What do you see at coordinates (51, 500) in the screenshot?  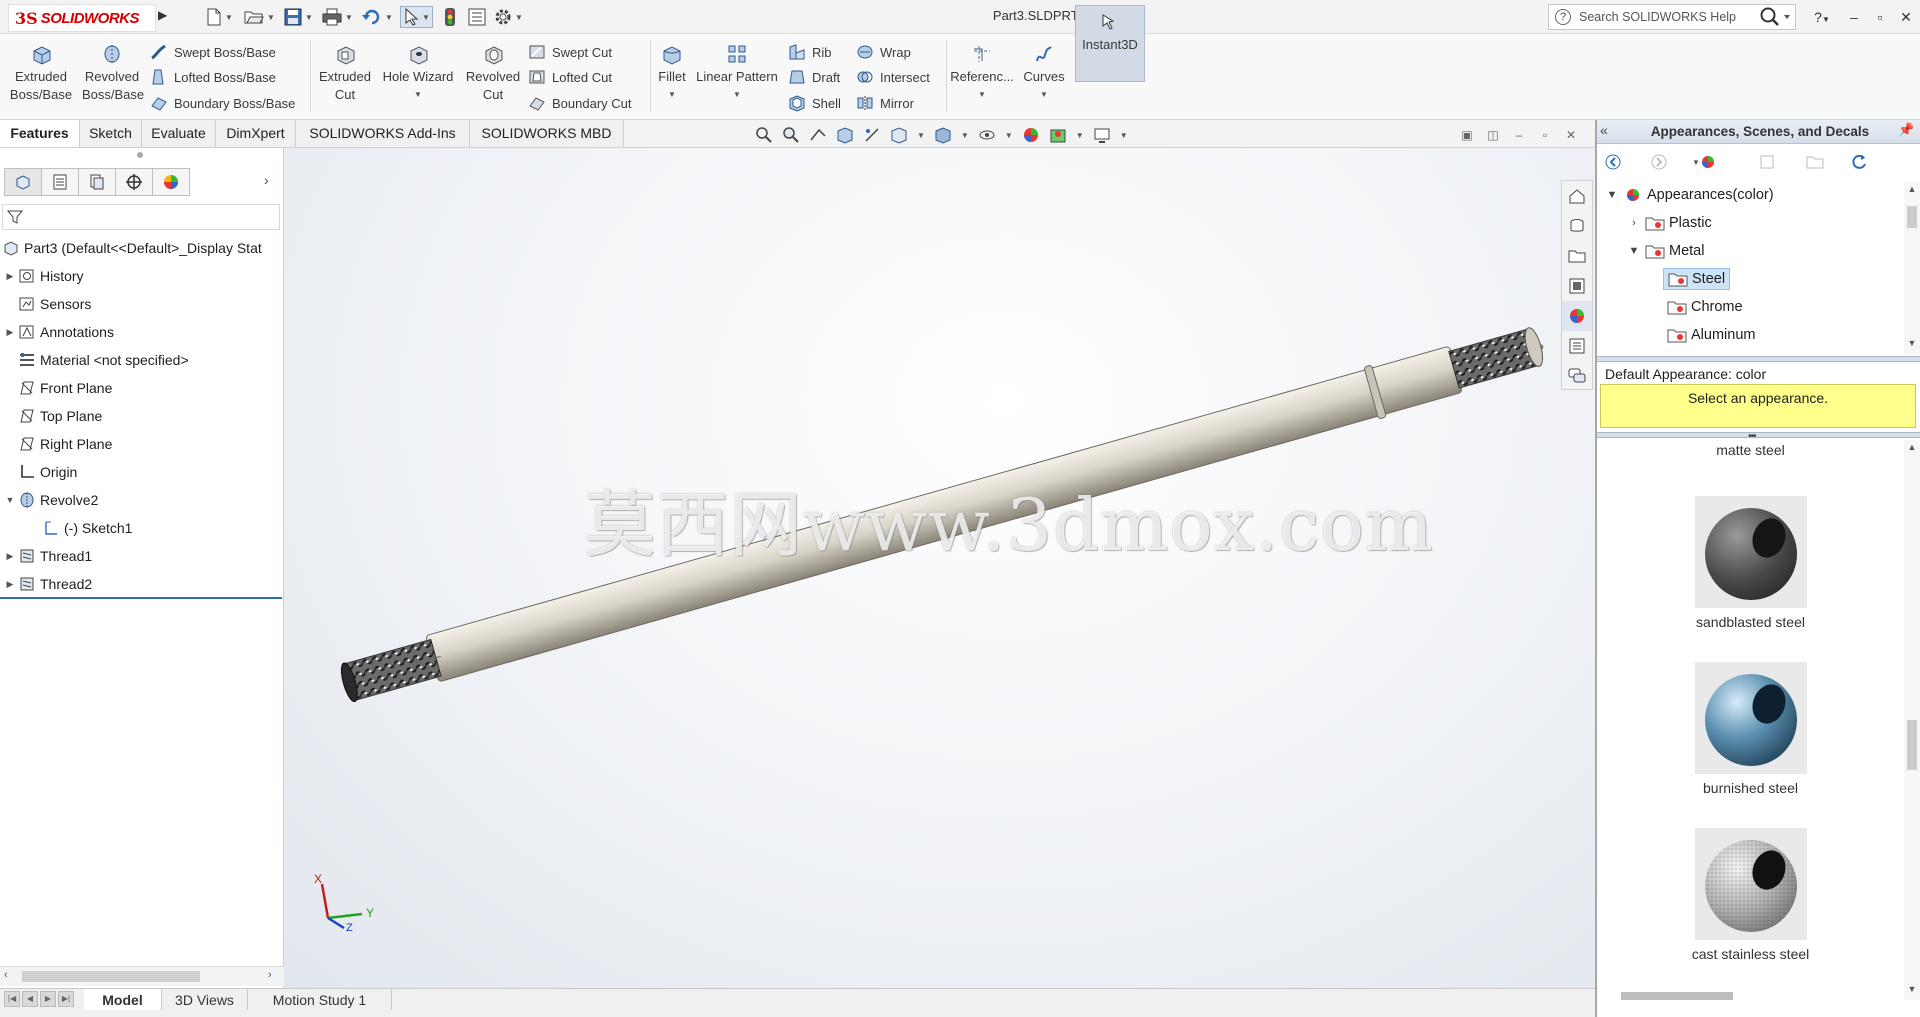 I see `tree-item-revolve2: ▼ Revolve2` at bounding box center [51, 500].